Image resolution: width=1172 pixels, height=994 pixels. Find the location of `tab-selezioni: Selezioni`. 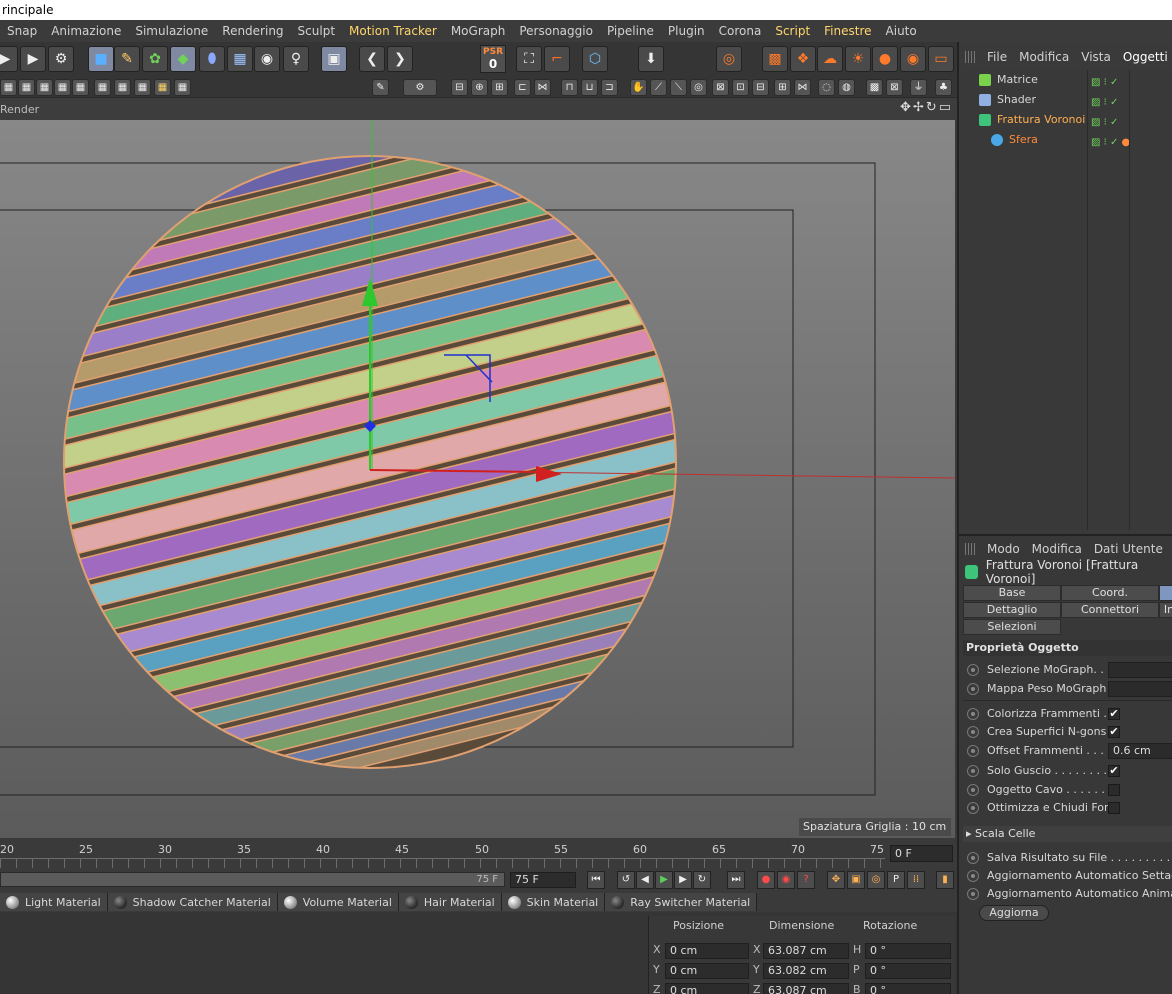

tab-selezioni: Selezioni is located at coordinates (1012, 627).